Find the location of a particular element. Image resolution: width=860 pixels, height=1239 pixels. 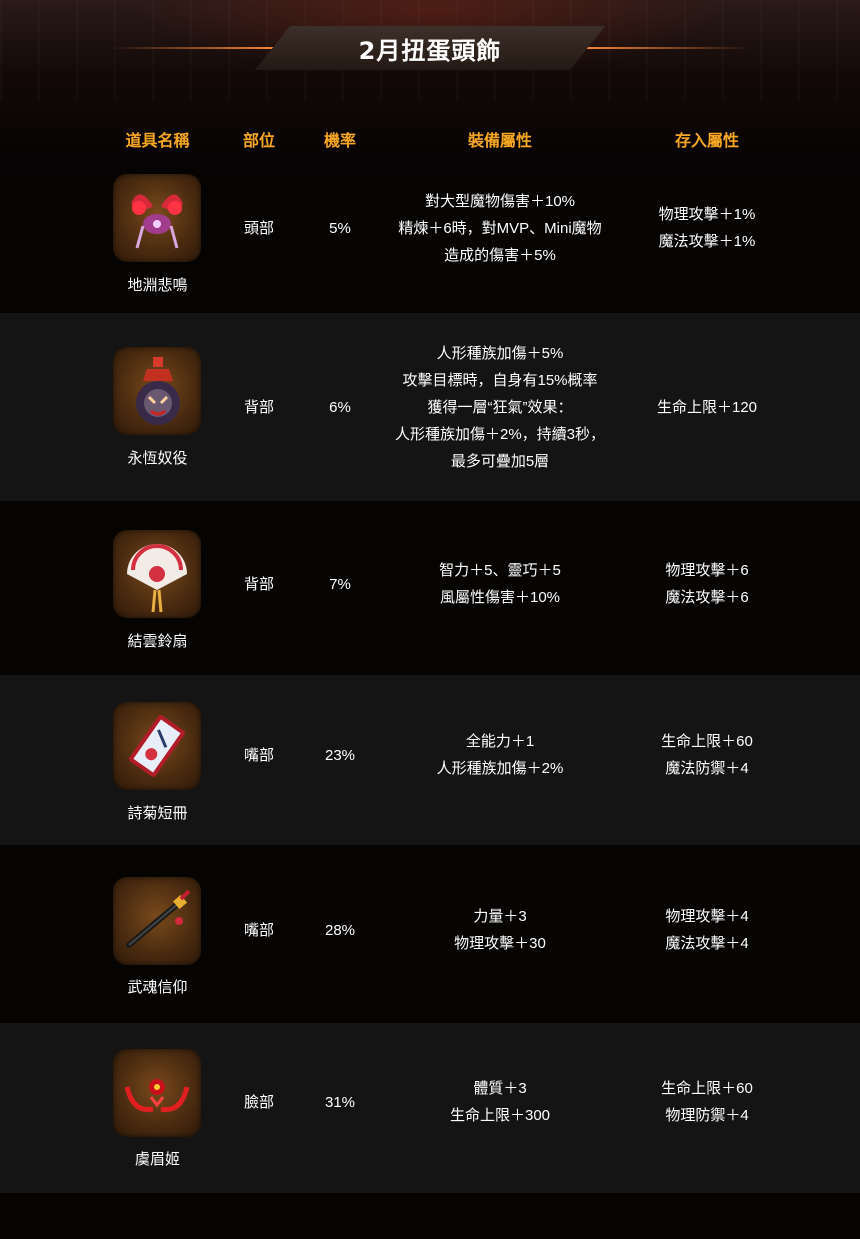

store-line: 生命上限＋120 is located at coordinates (707, 407).